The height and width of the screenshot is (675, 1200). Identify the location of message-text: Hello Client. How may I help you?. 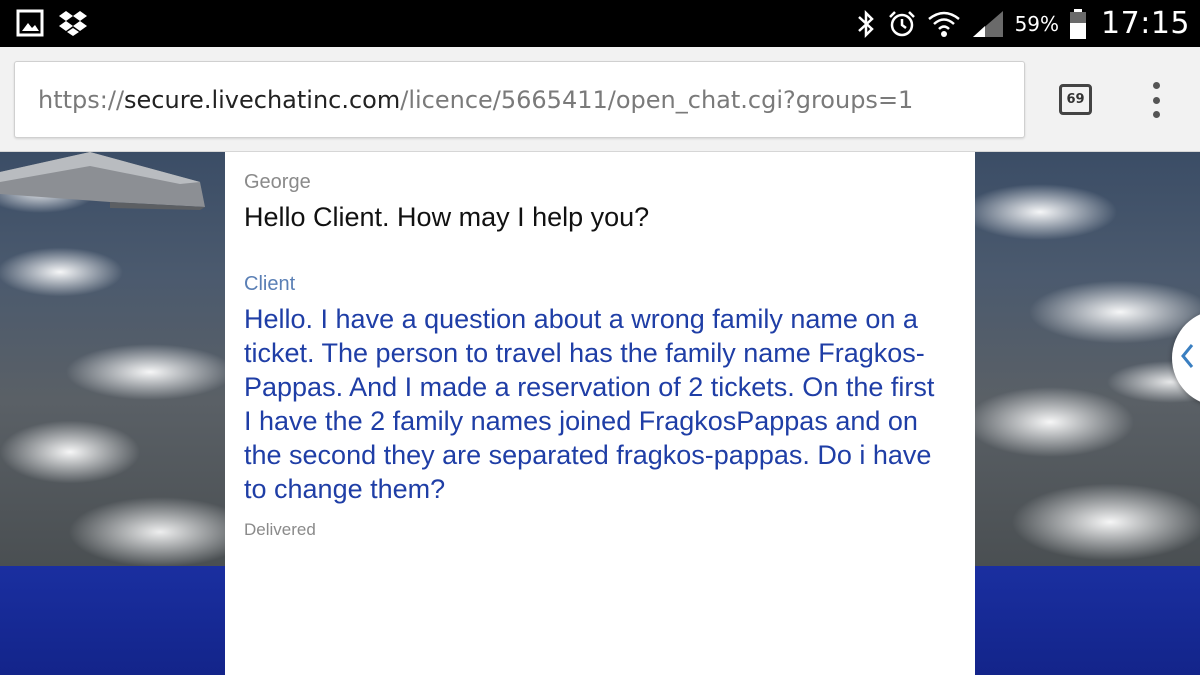
(447, 217).